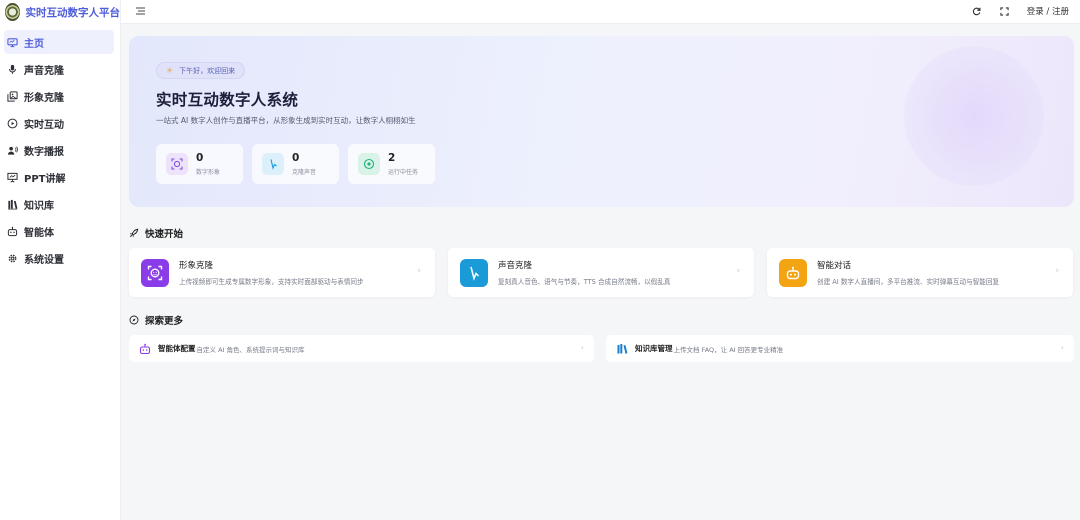 The image size is (1080, 520). Describe the element at coordinates (304, 172) in the screenshot. I see `stat-label: 克隆声音` at that location.